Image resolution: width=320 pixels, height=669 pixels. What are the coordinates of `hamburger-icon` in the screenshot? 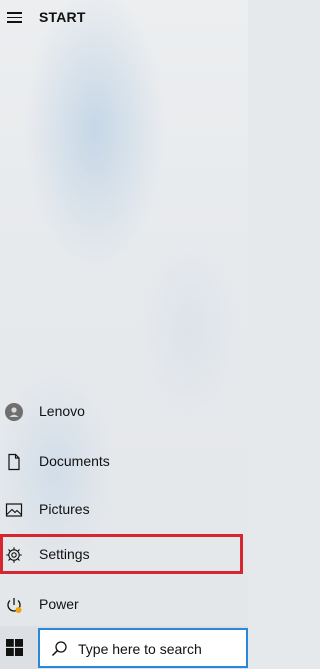 It's located at (15, 17).